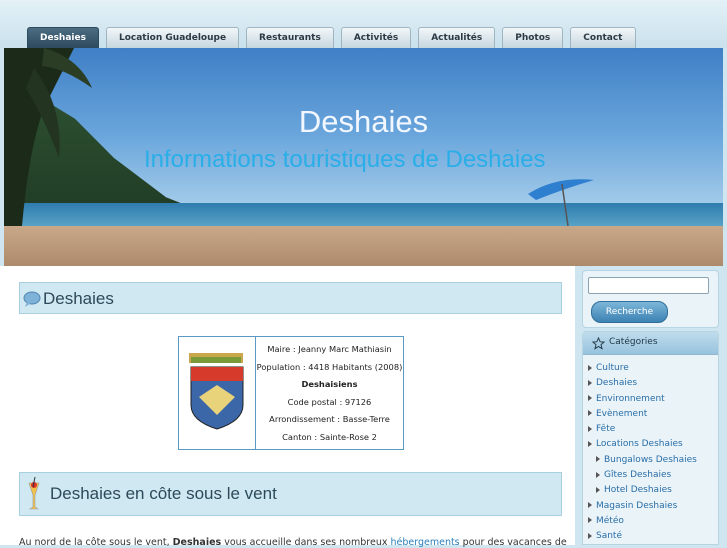  What do you see at coordinates (606, 429) in the screenshot?
I see `category-label: Fête` at bounding box center [606, 429].